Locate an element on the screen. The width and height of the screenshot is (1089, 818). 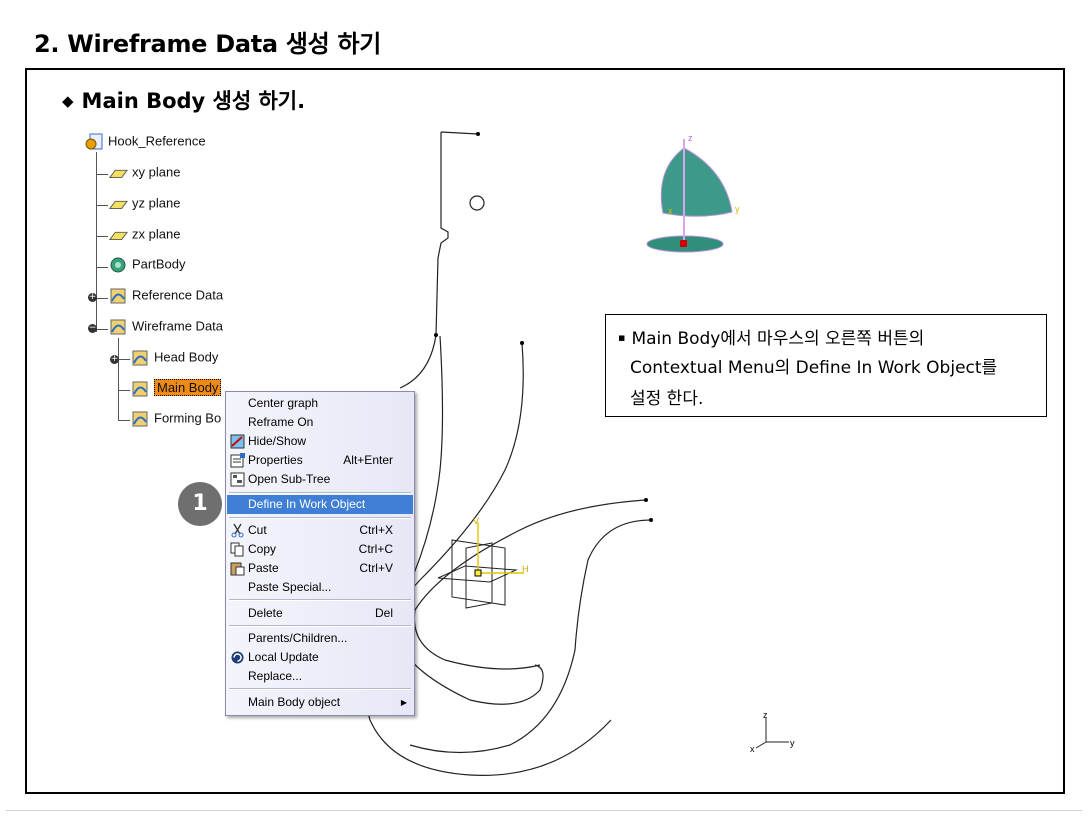
scissors-icon is located at coordinates (237, 530).